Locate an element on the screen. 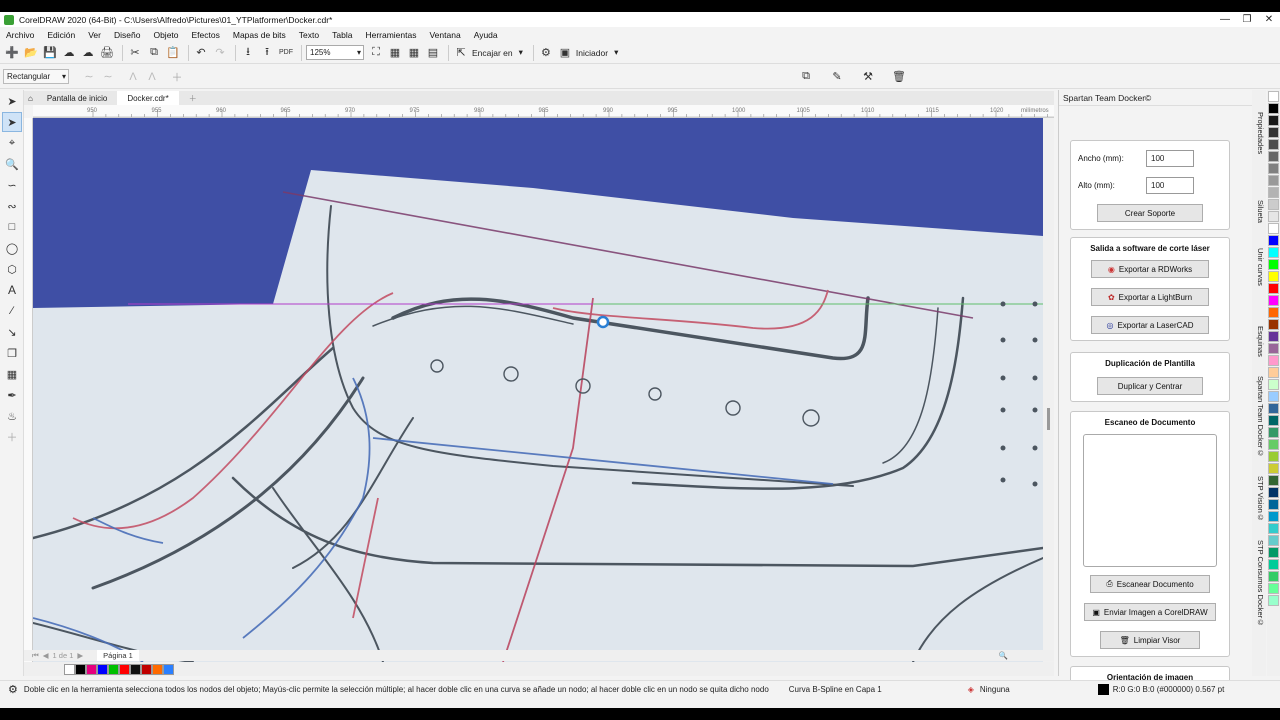 The height and width of the screenshot is (720, 1280). drop-shadow-icon: ❐ is located at coordinates (12, 353).